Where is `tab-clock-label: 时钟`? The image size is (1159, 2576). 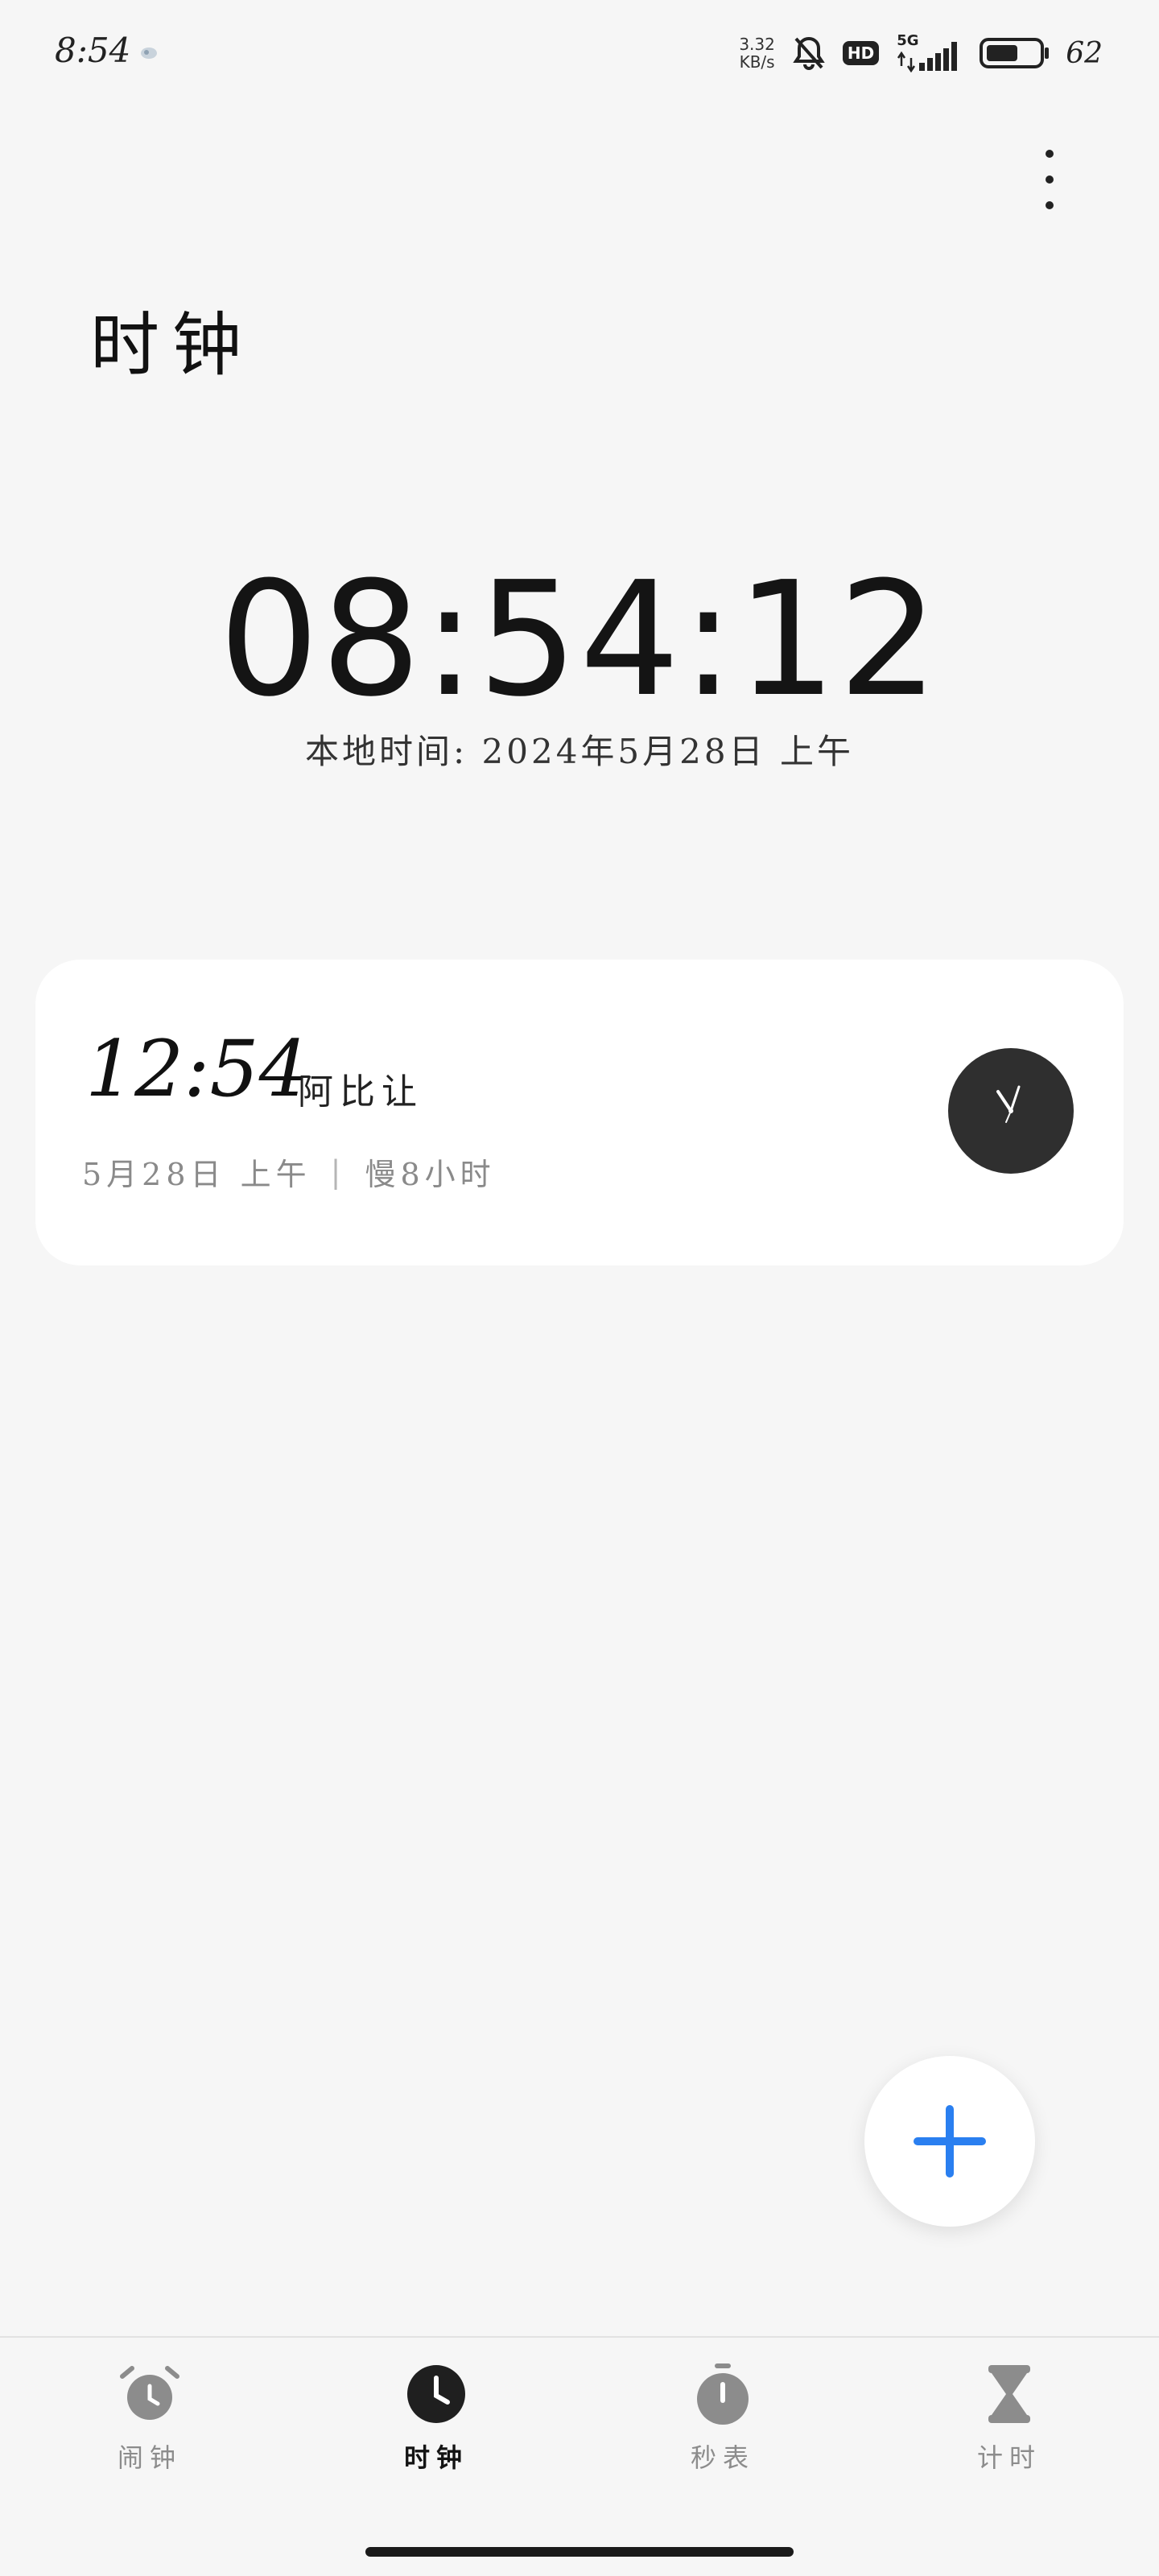 tab-clock-label: 时钟 is located at coordinates (435, 2457).